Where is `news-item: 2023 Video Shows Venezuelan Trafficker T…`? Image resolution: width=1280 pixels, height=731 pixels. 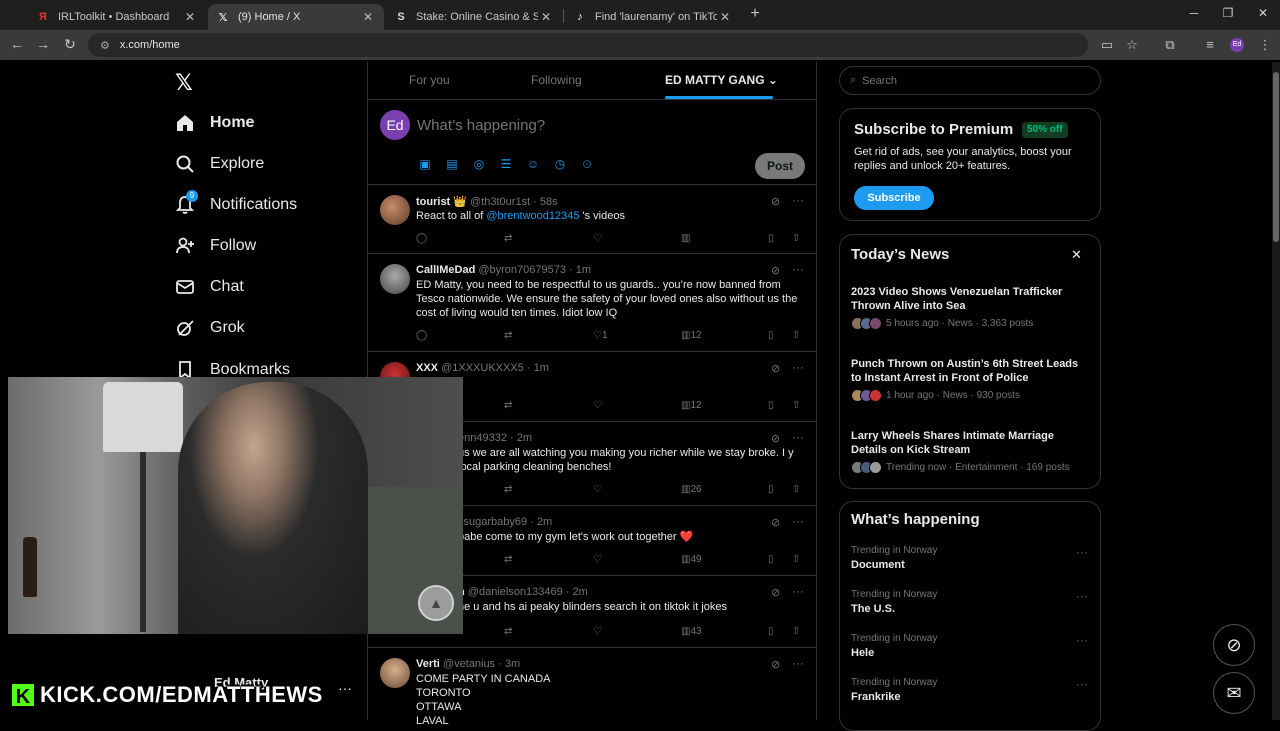 news-item: 2023 Video Shows Venezuelan Trafficker T… is located at coordinates (971, 307).